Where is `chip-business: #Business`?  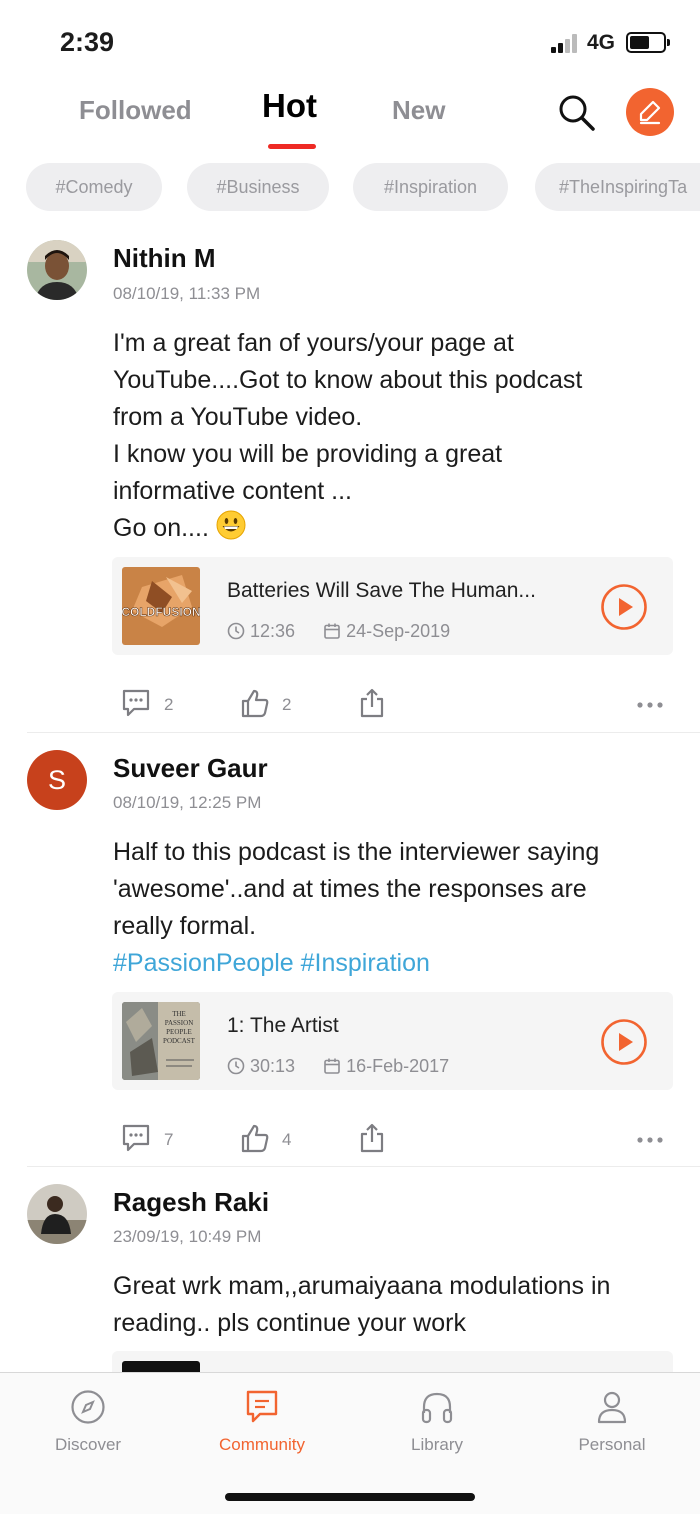 chip-business: #Business is located at coordinates (258, 187).